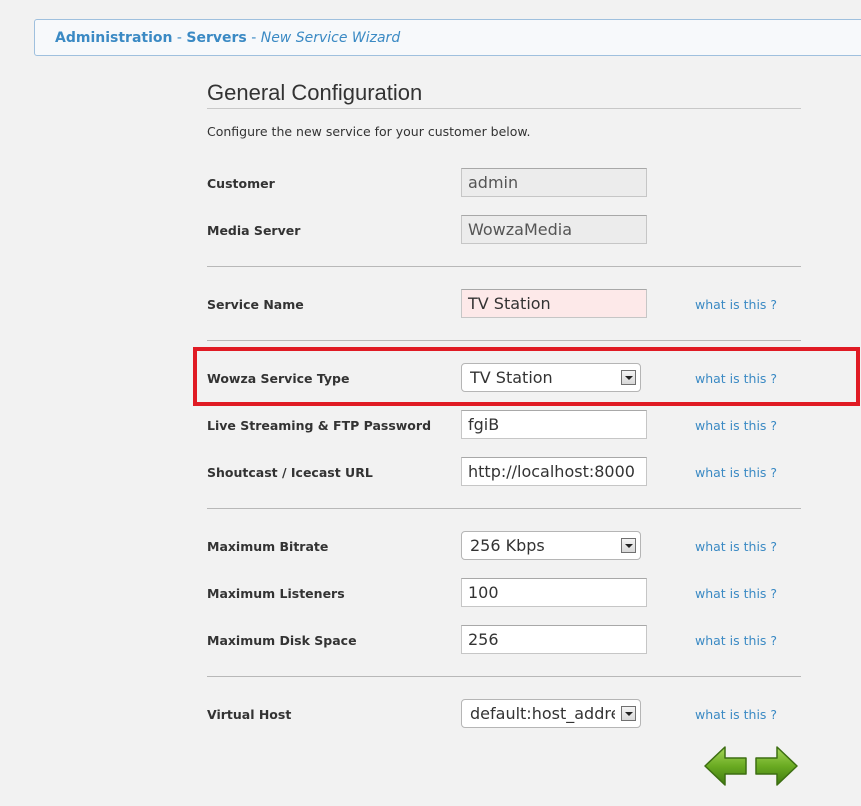 This screenshot has width=861, height=806. I want to click on max-listeners-input: 100, so click(554, 592).